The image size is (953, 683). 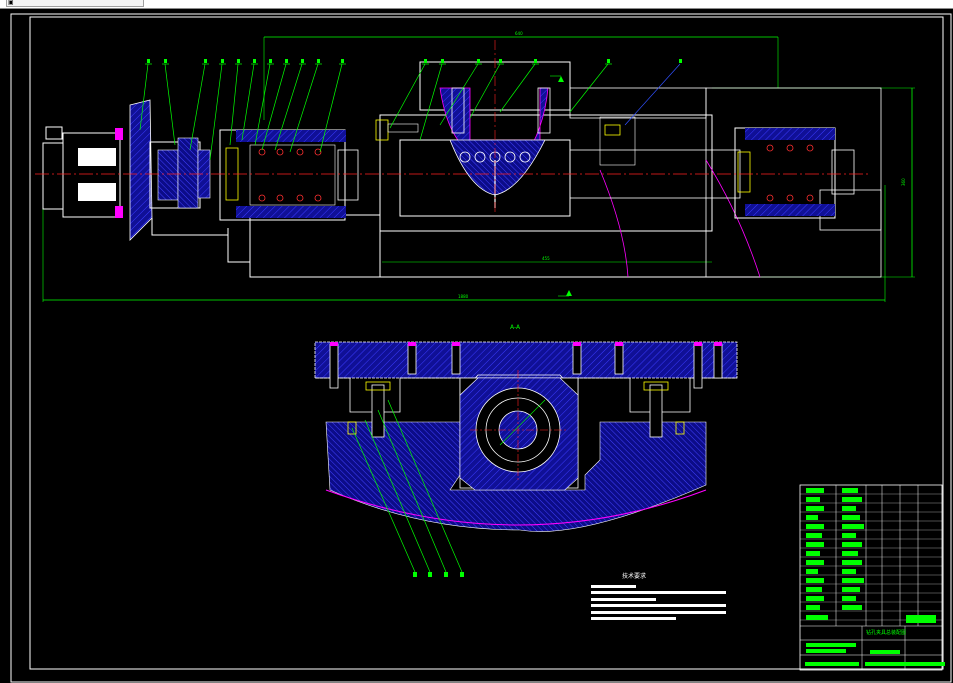 I want to click on right-height-text: 360, so click(x=903, y=182).